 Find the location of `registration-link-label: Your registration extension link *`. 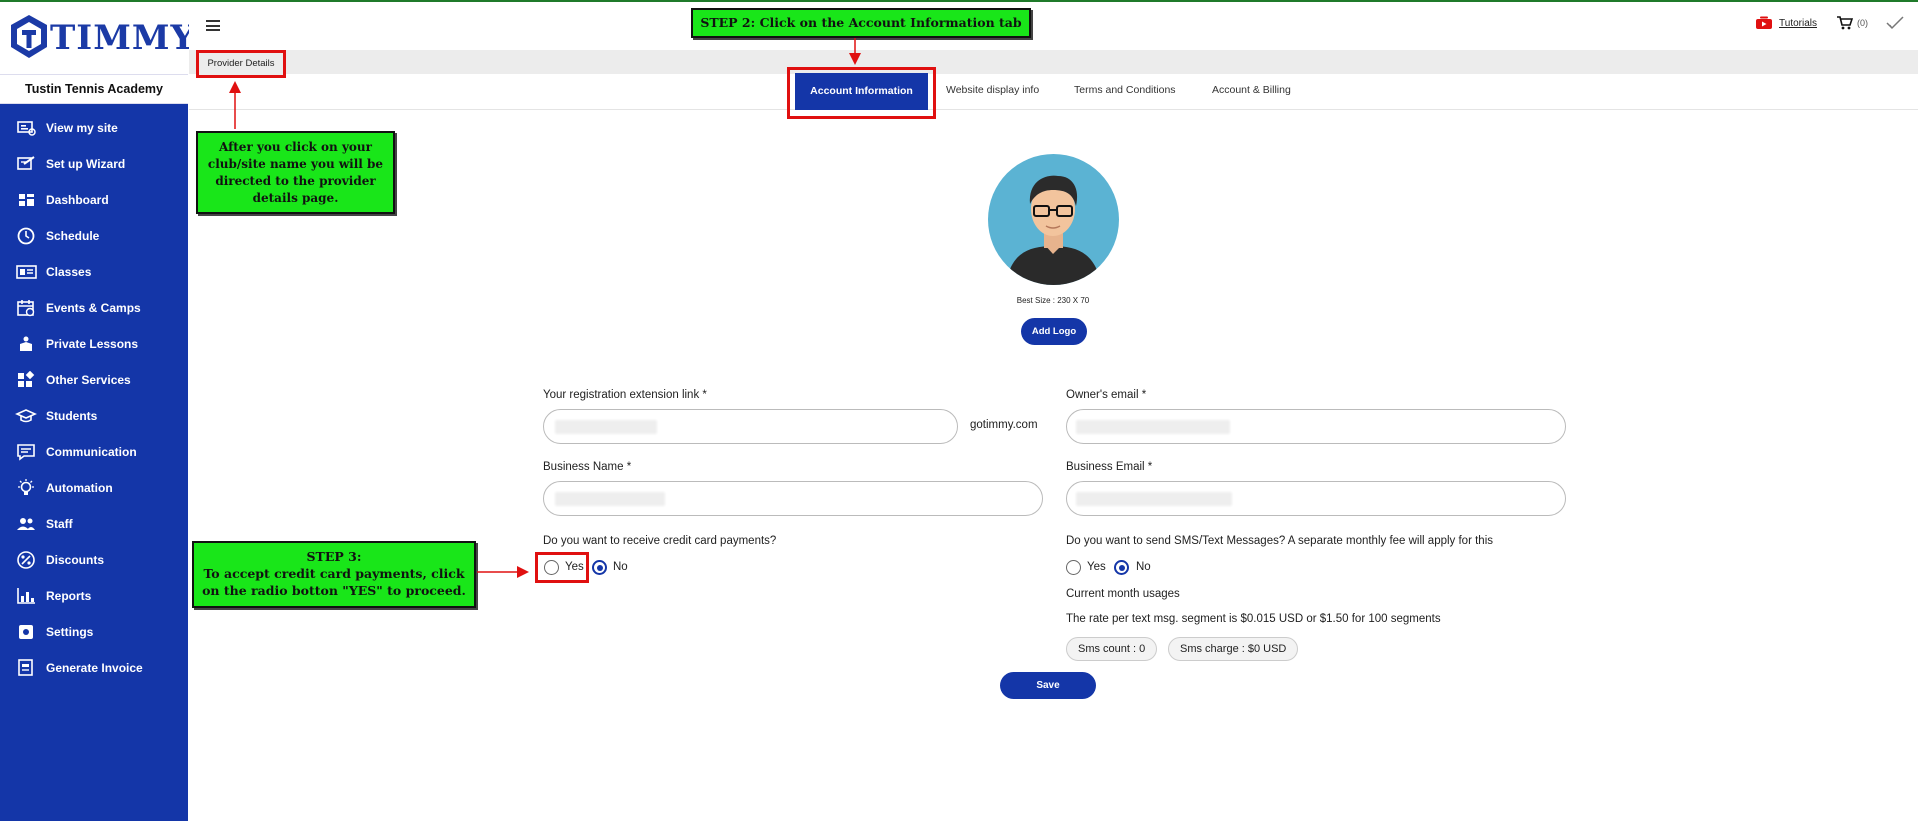

registration-link-label: Your registration extension link * is located at coordinates (625, 395).